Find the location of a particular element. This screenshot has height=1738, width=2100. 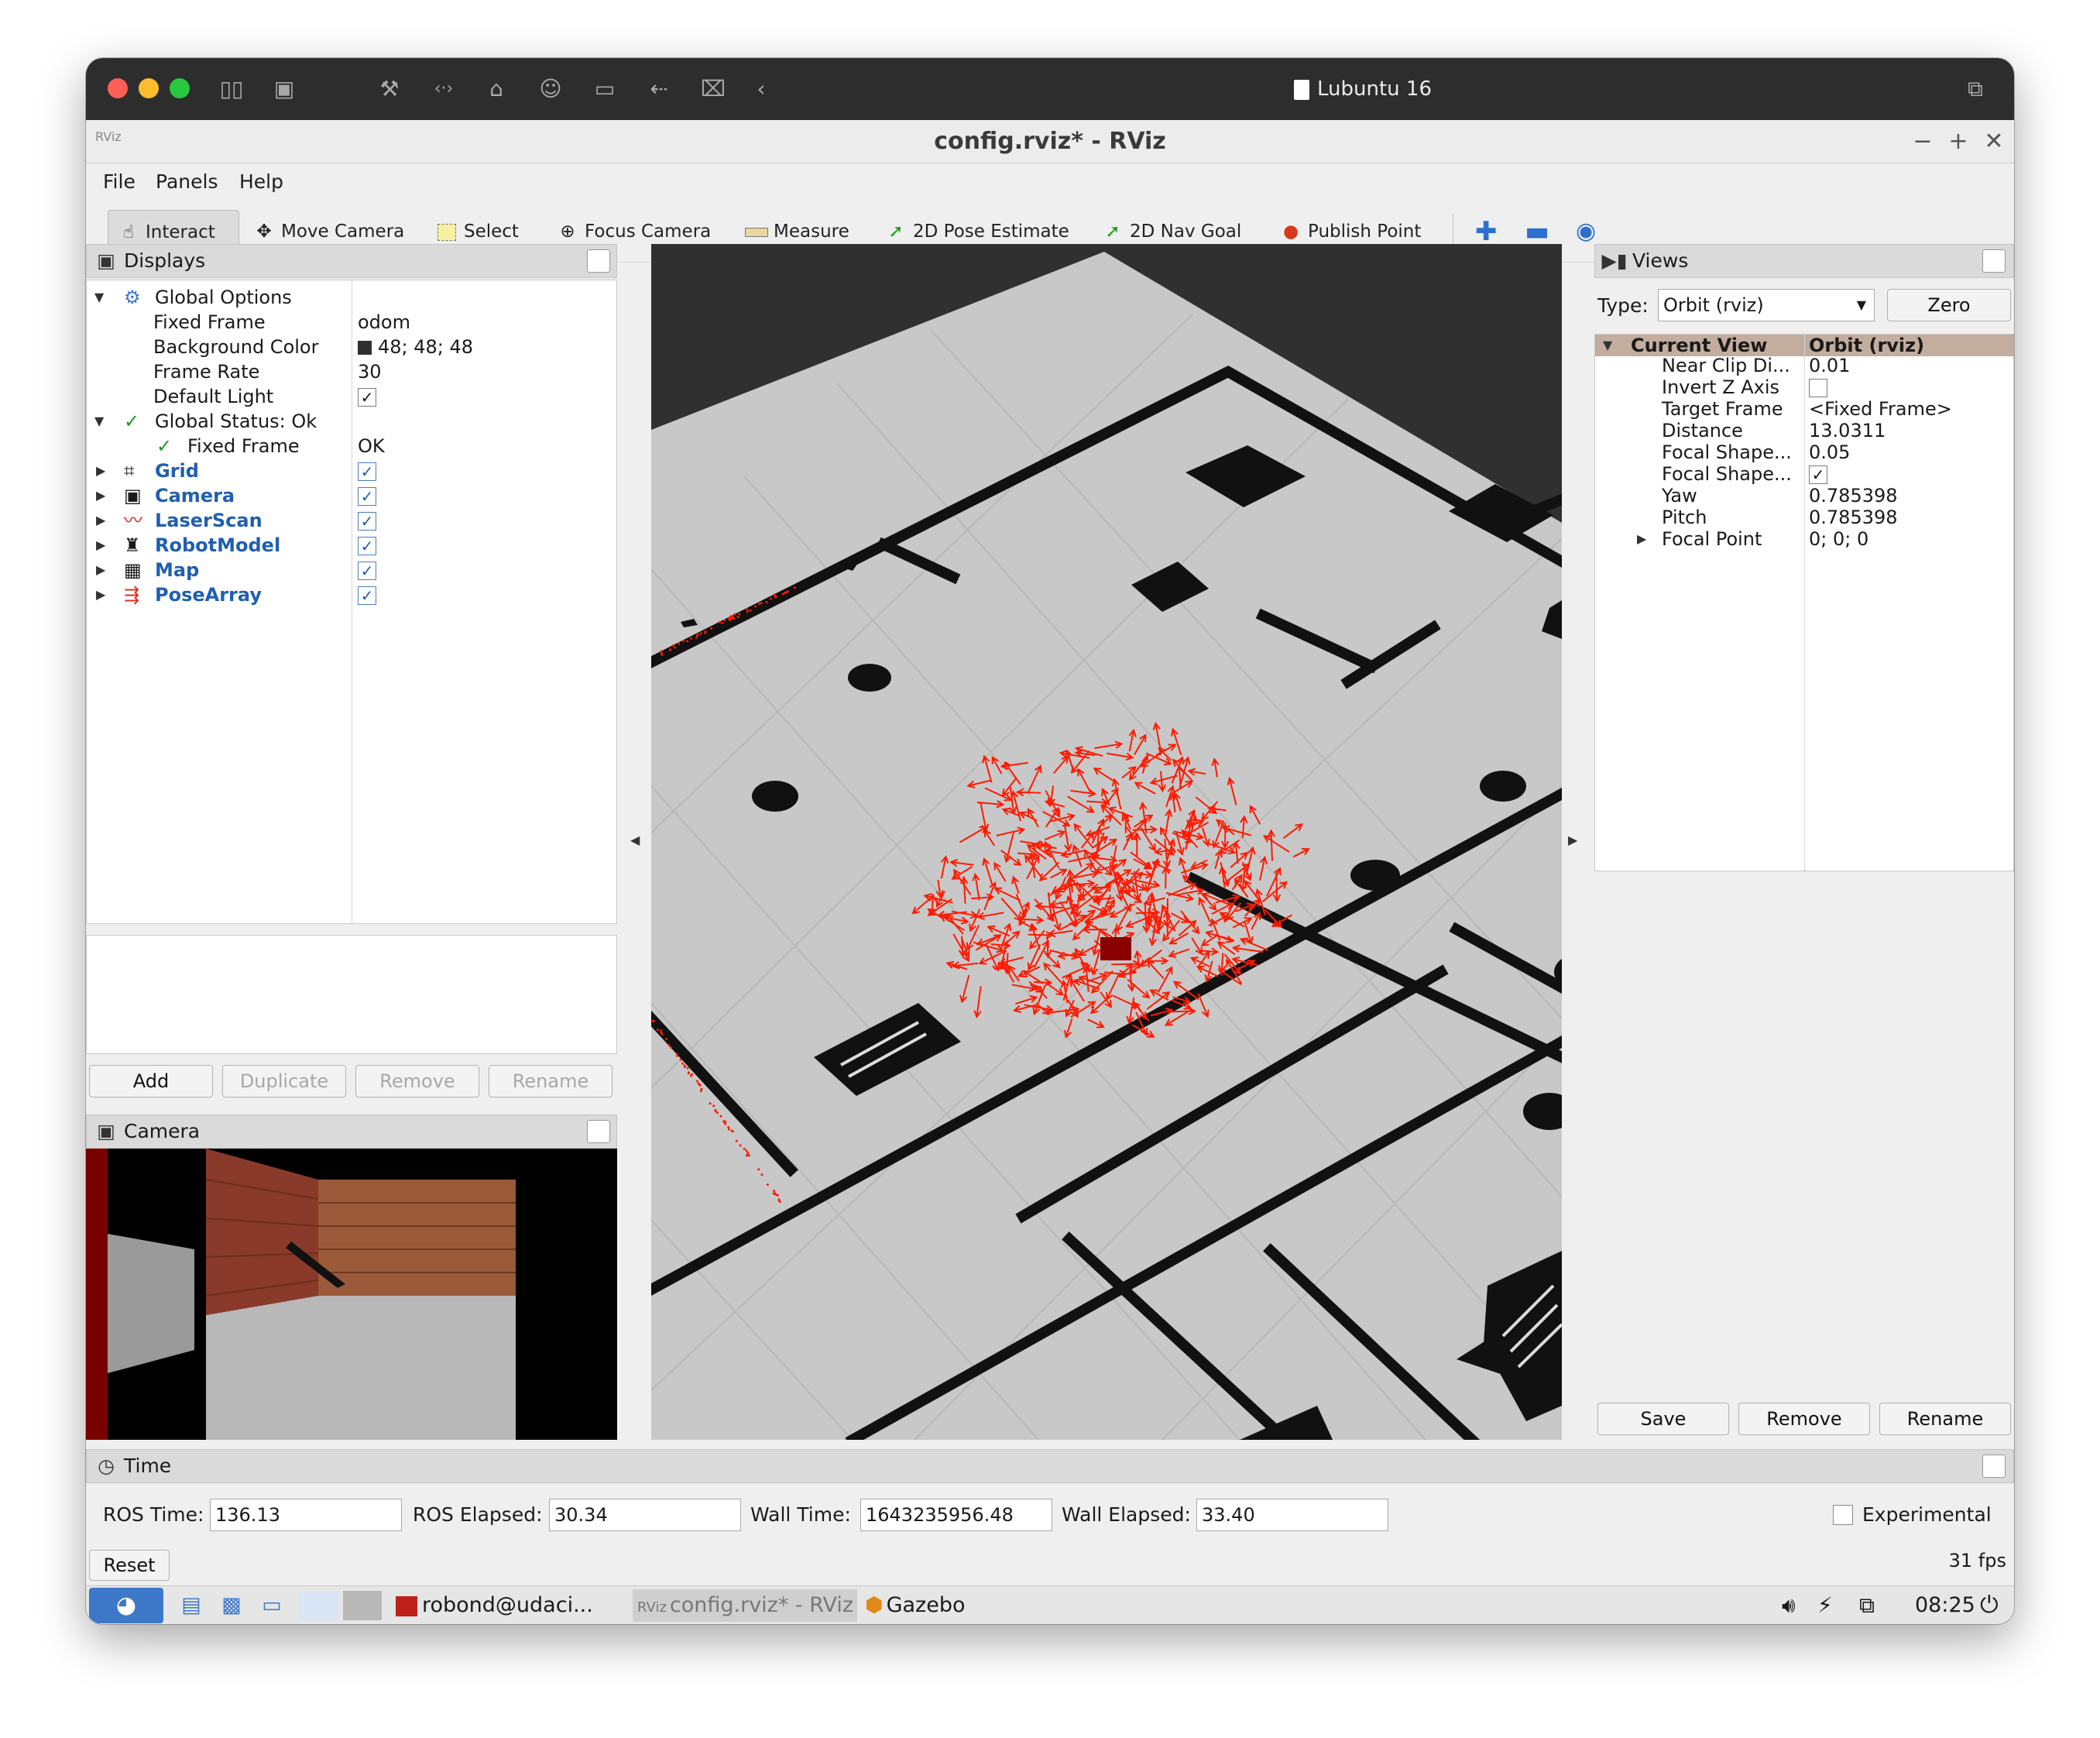

minimize-window-button: − is located at coordinates (1922, 141).